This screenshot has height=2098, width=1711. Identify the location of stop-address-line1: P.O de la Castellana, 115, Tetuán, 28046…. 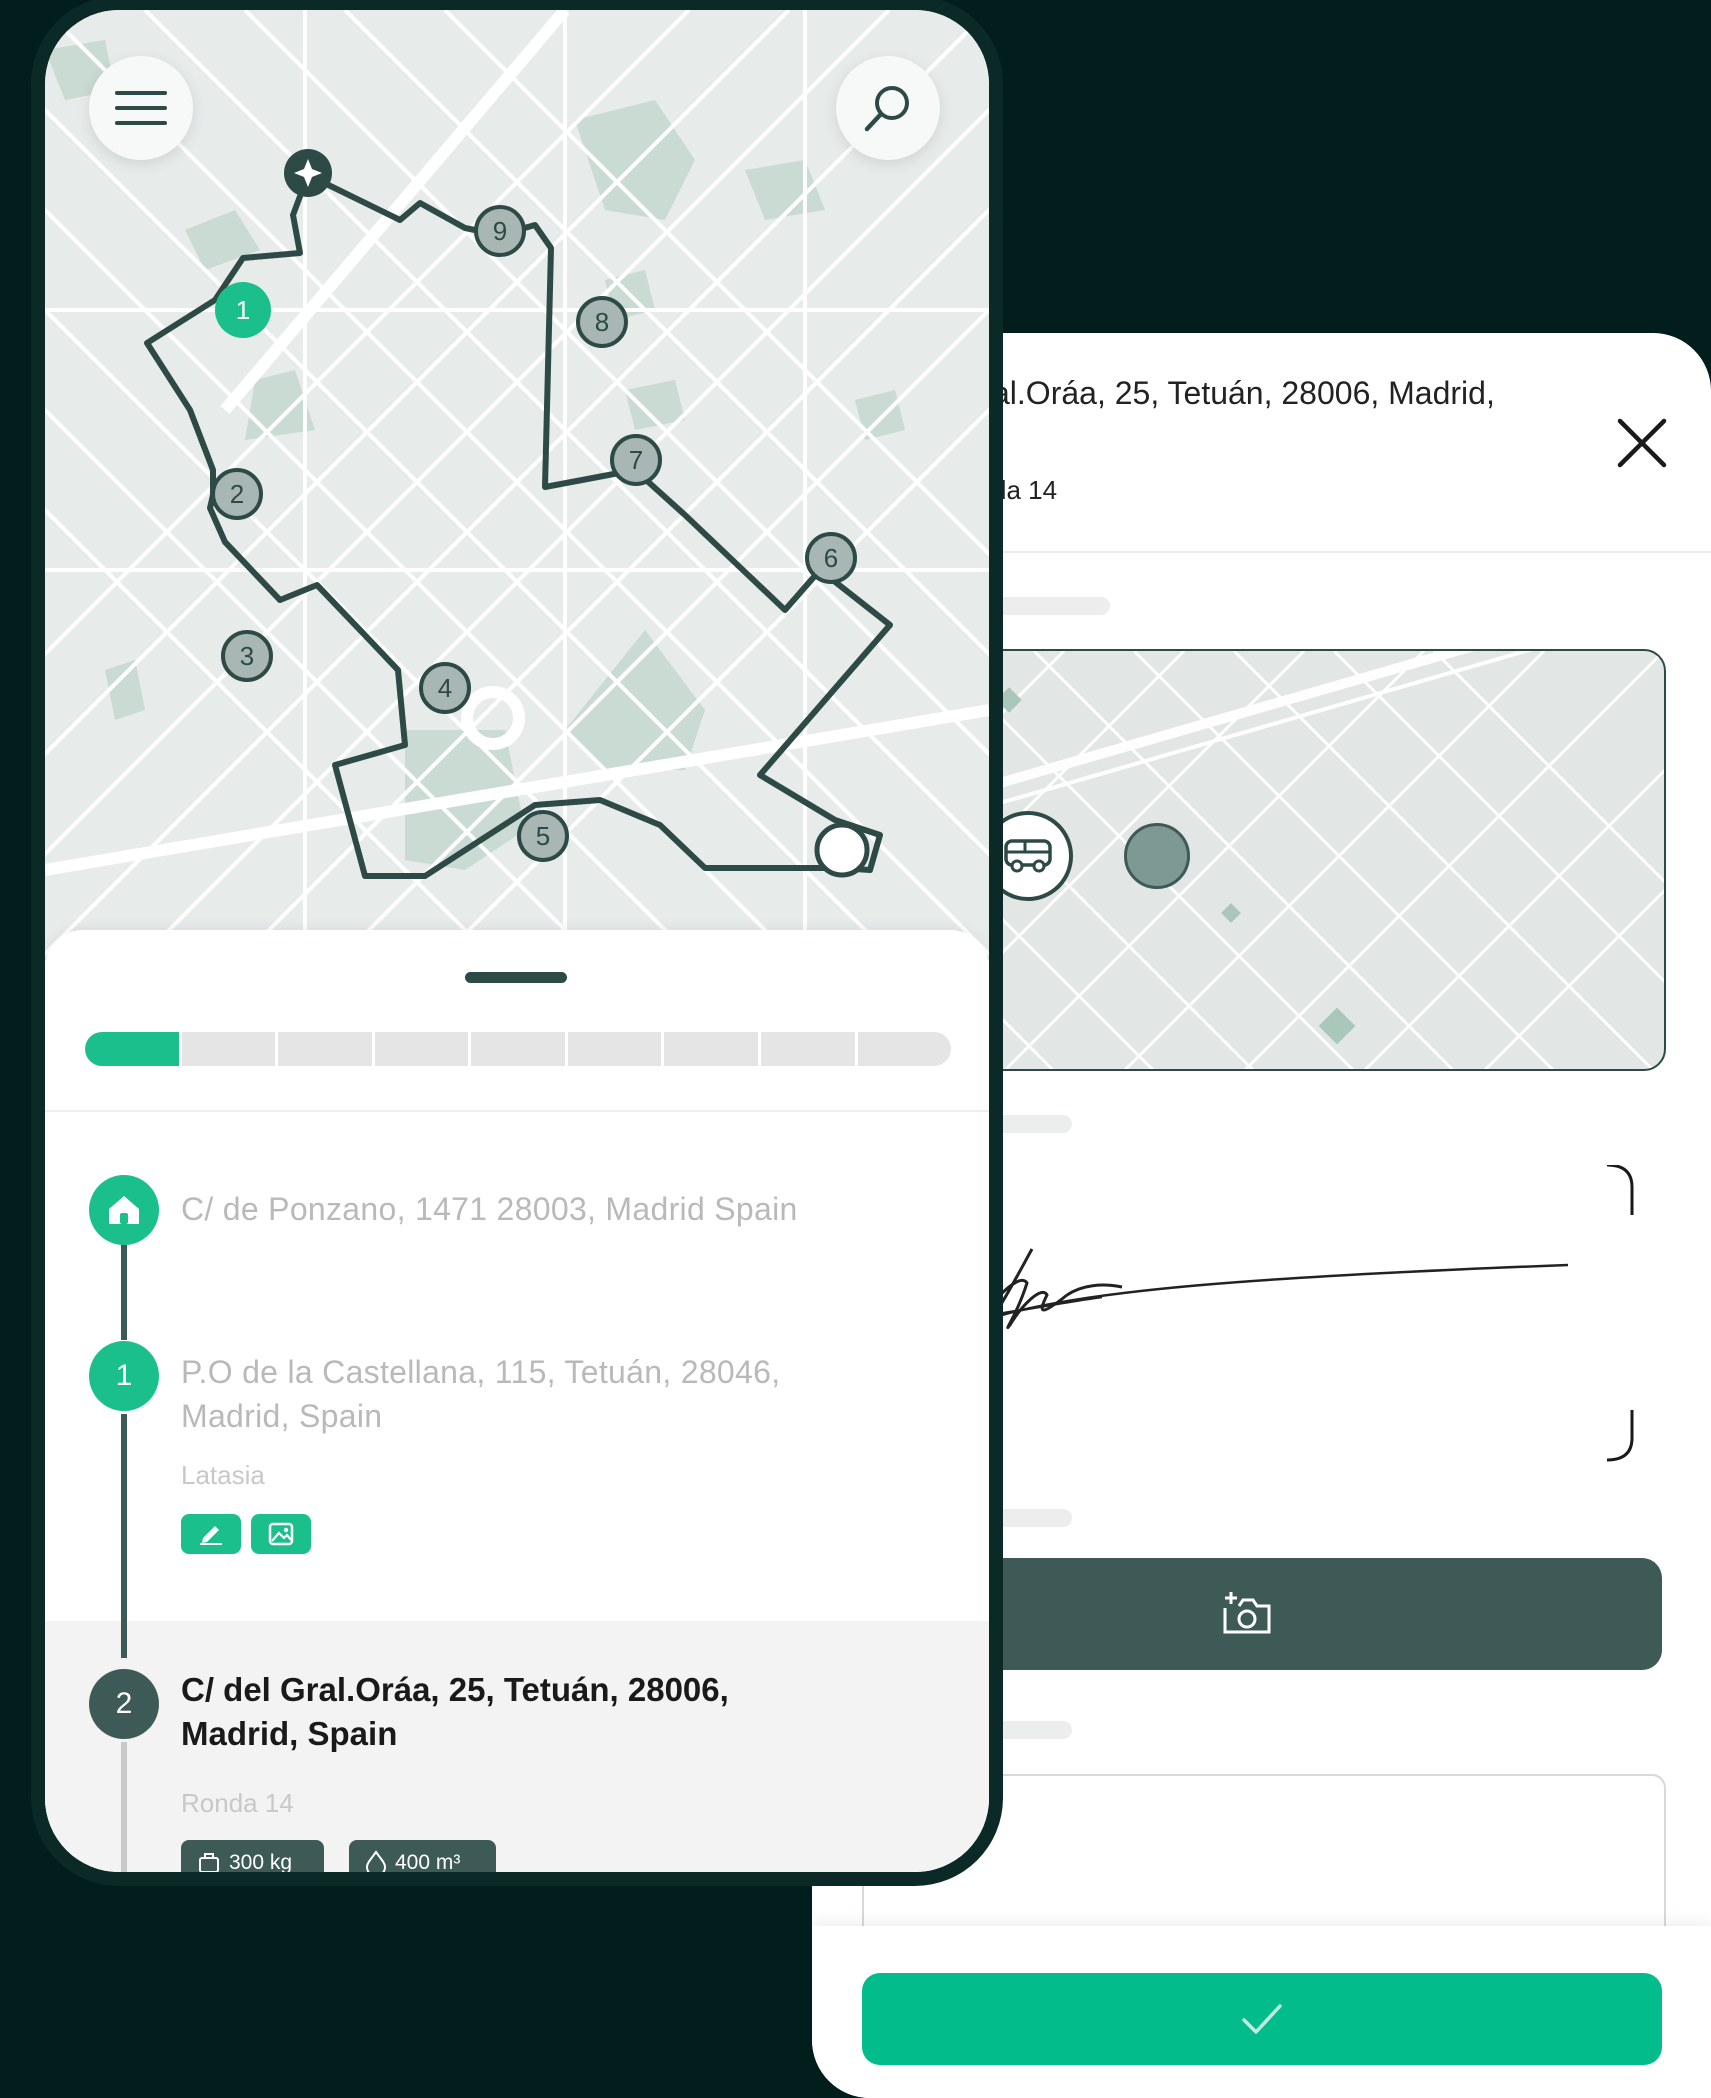
(481, 1372).